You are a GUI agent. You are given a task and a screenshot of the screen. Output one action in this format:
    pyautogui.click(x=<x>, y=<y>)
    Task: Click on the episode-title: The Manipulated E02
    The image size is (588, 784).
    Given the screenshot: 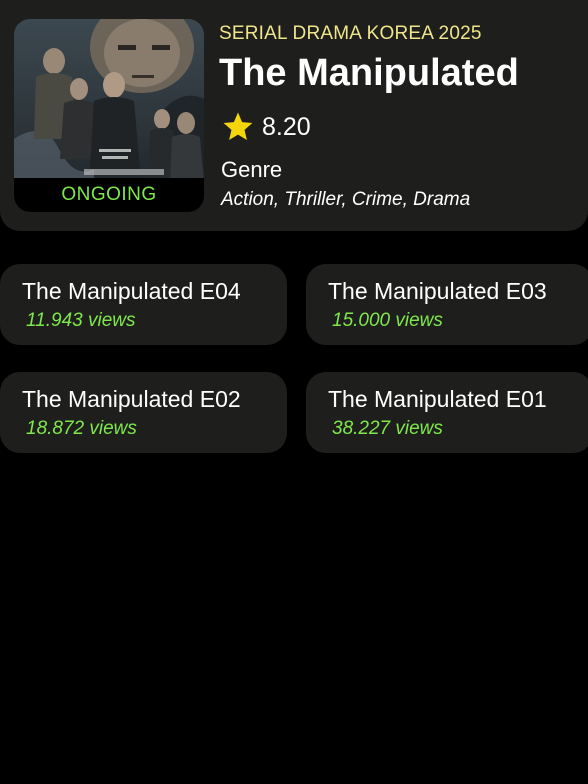 What is the action you would take?
    pyautogui.click(x=131, y=399)
    